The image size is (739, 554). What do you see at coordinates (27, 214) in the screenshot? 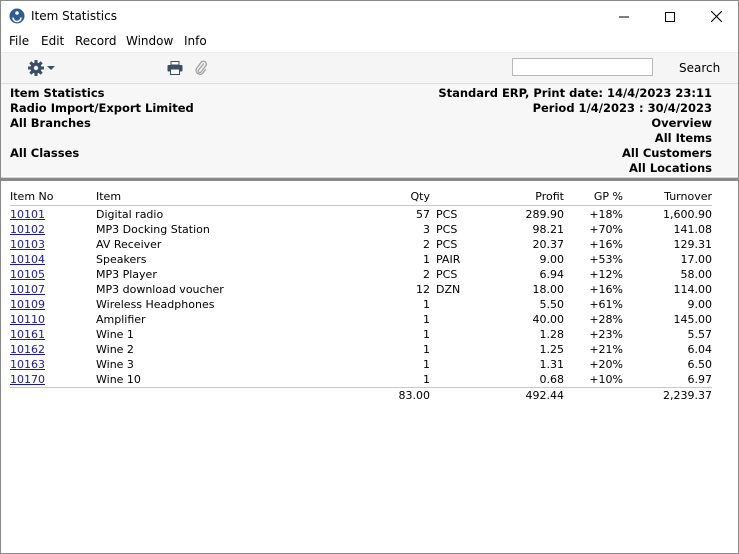
I see `item-number-link: 10101` at bounding box center [27, 214].